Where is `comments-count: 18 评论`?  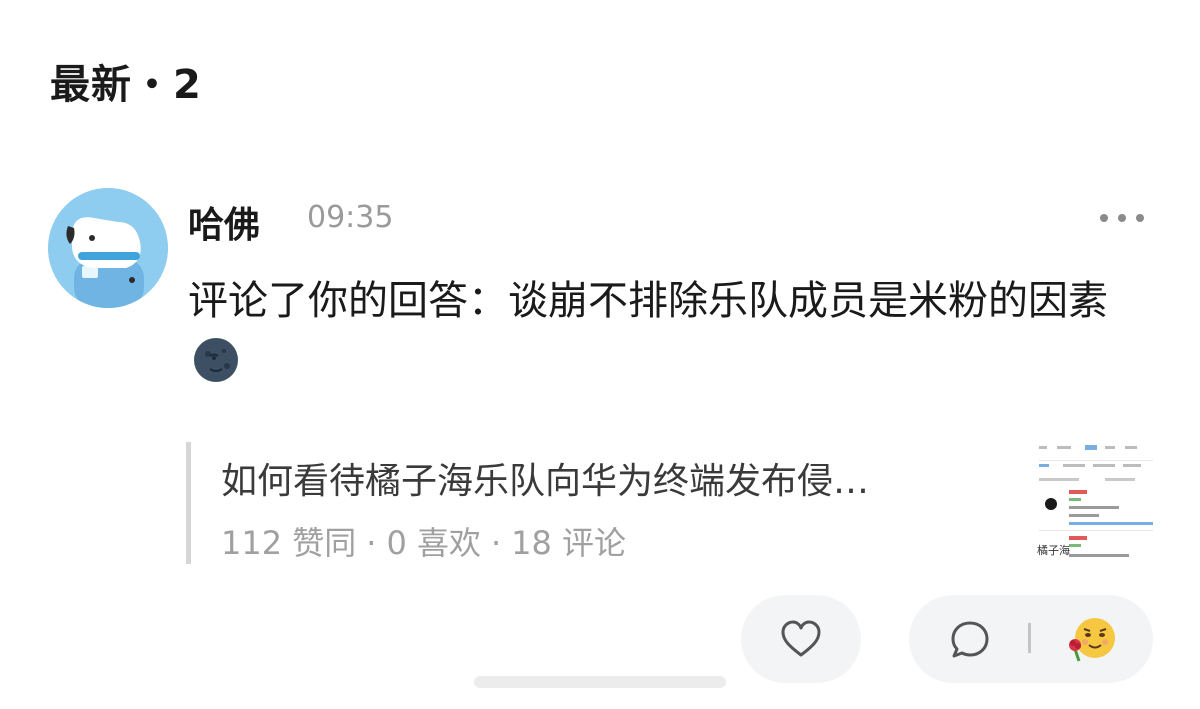 comments-count: 18 评论 is located at coordinates (569, 543).